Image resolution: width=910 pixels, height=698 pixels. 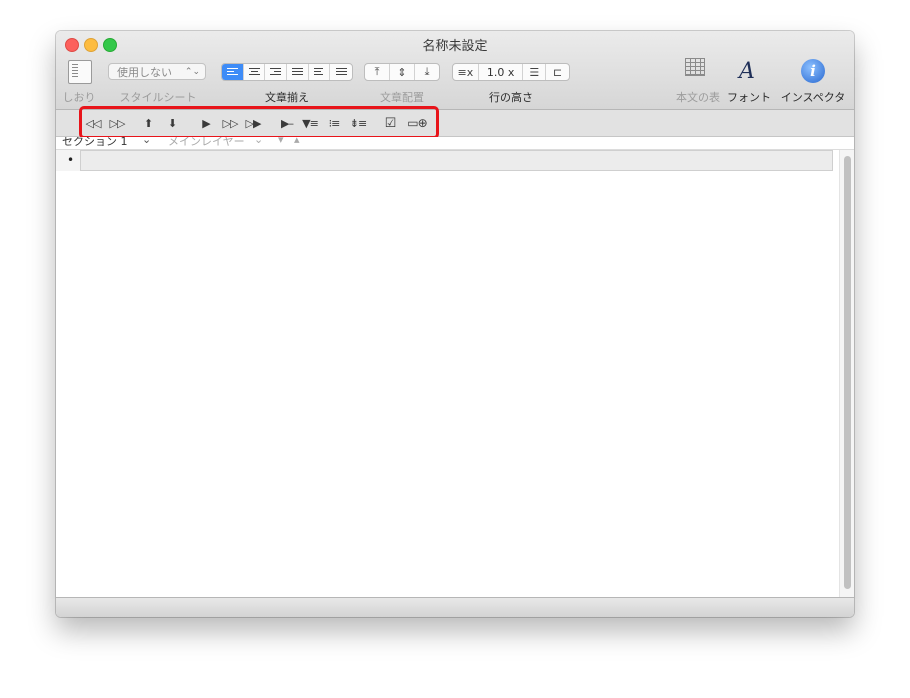 I want to click on bookmark-label: しおり, so click(x=79, y=97).